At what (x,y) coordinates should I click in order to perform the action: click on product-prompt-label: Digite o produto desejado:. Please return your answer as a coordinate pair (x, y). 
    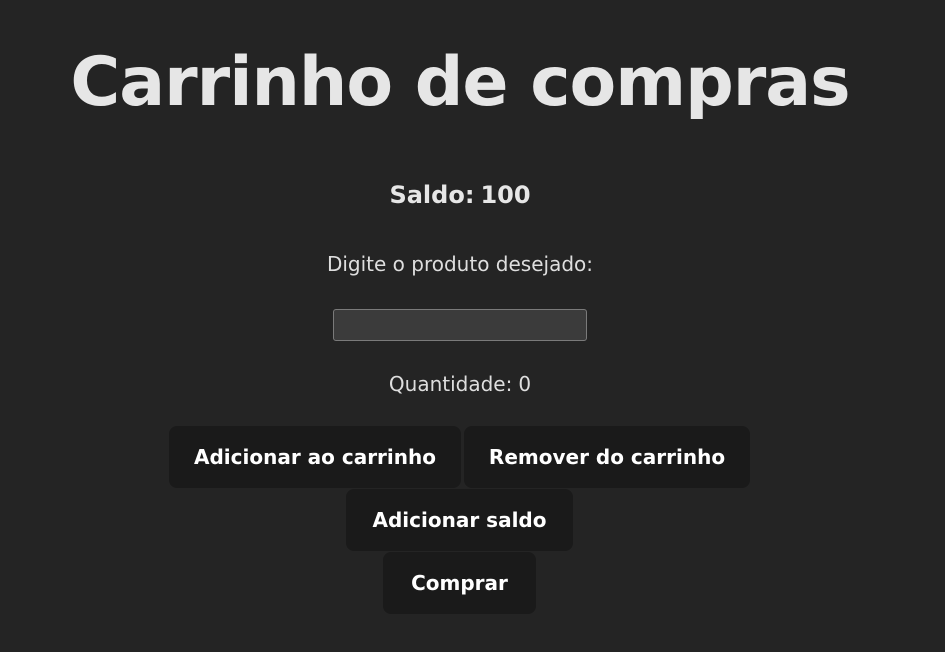
    Looking at the image, I should click on (460, 264).